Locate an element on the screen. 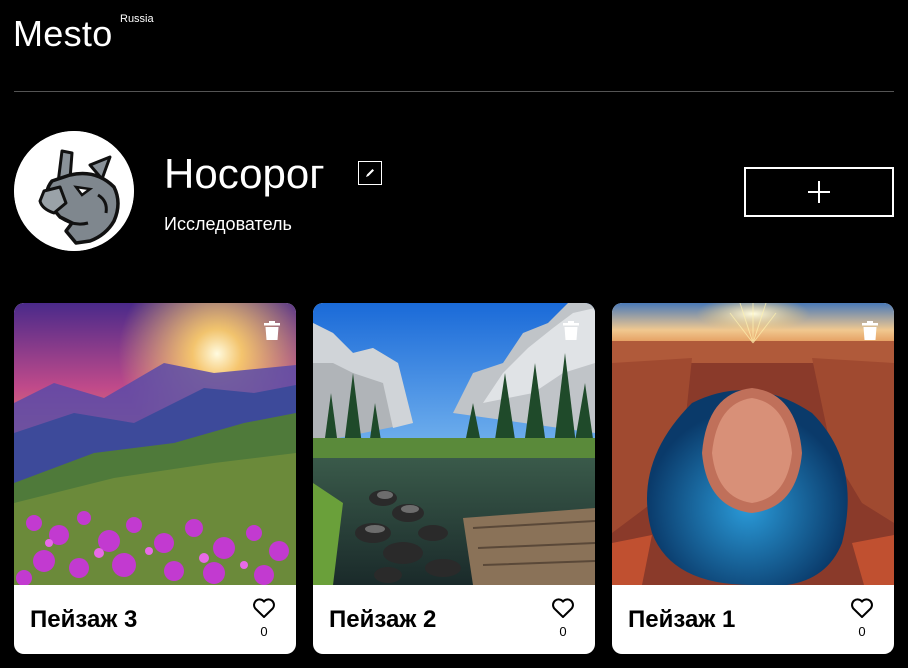  profile-avatar is located at coordinates (74, 191).